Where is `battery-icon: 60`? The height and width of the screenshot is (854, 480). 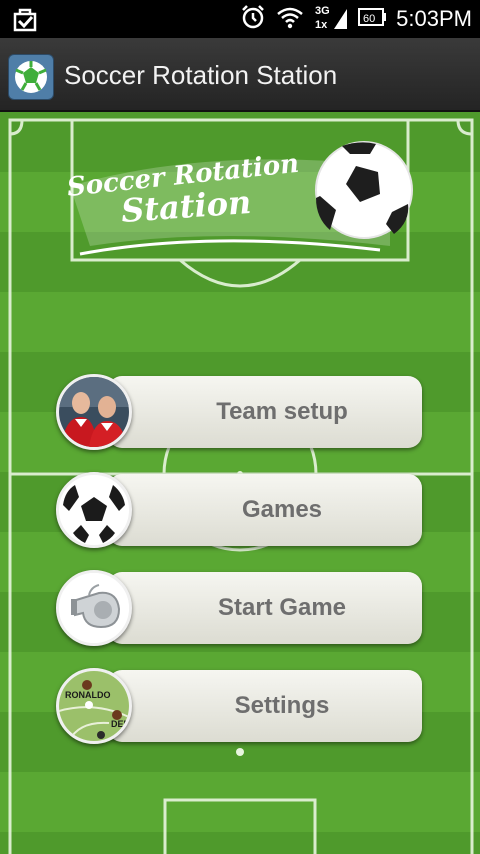
battery-icon: 60 is located at coordinates (372, 19).